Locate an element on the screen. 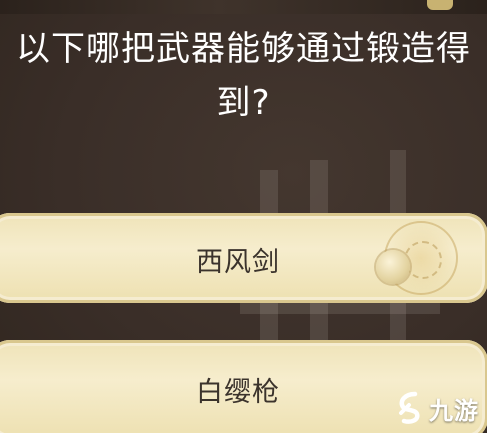 The width and height of the screenshot is (487, 433). top-frame-strip is located at coordinates (243, 7).